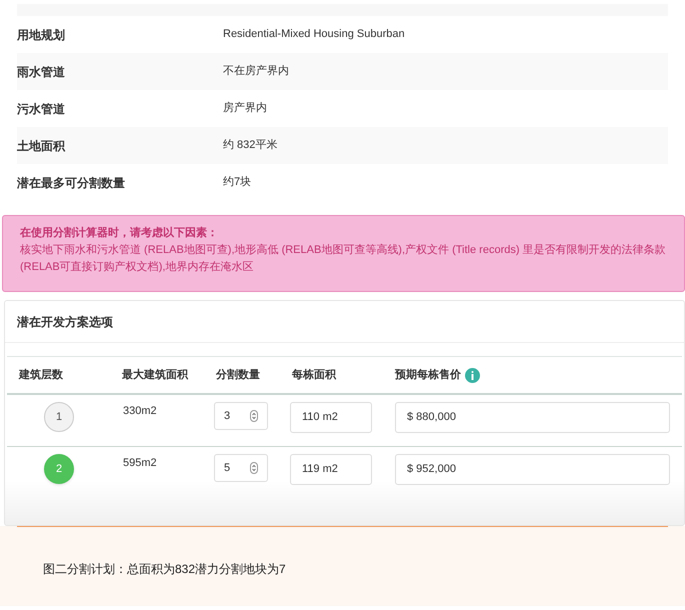 The width and height of the screenshot is (685, 610). I want to click on alert-text: 核实地下雨水和污水管道 (RELAB地图可查),地形高低 (RELAB地图可查等高线),产权文件 (Title records) 里是否有限制开发的法律条款(RELAB可直接订购产权文档),地界内存在淹水区, so click(343, 258).